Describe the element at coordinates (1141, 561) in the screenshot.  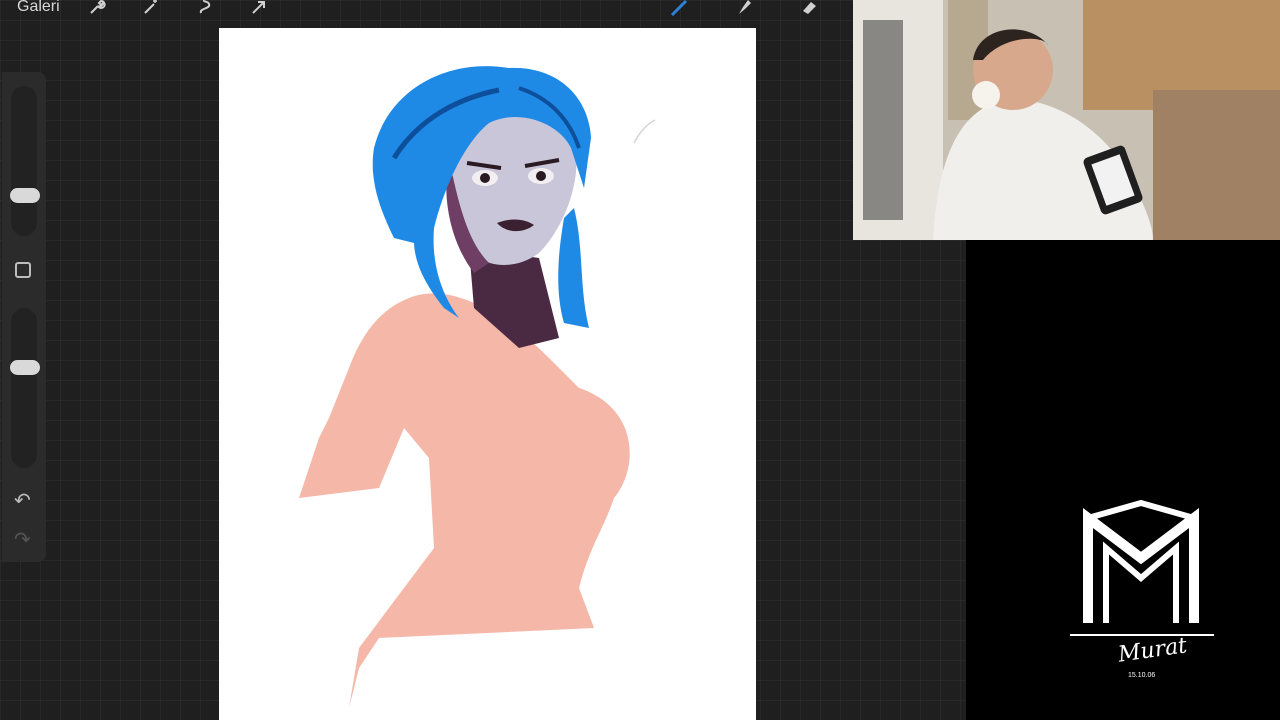
I see `mm-logo-icon` at that location.